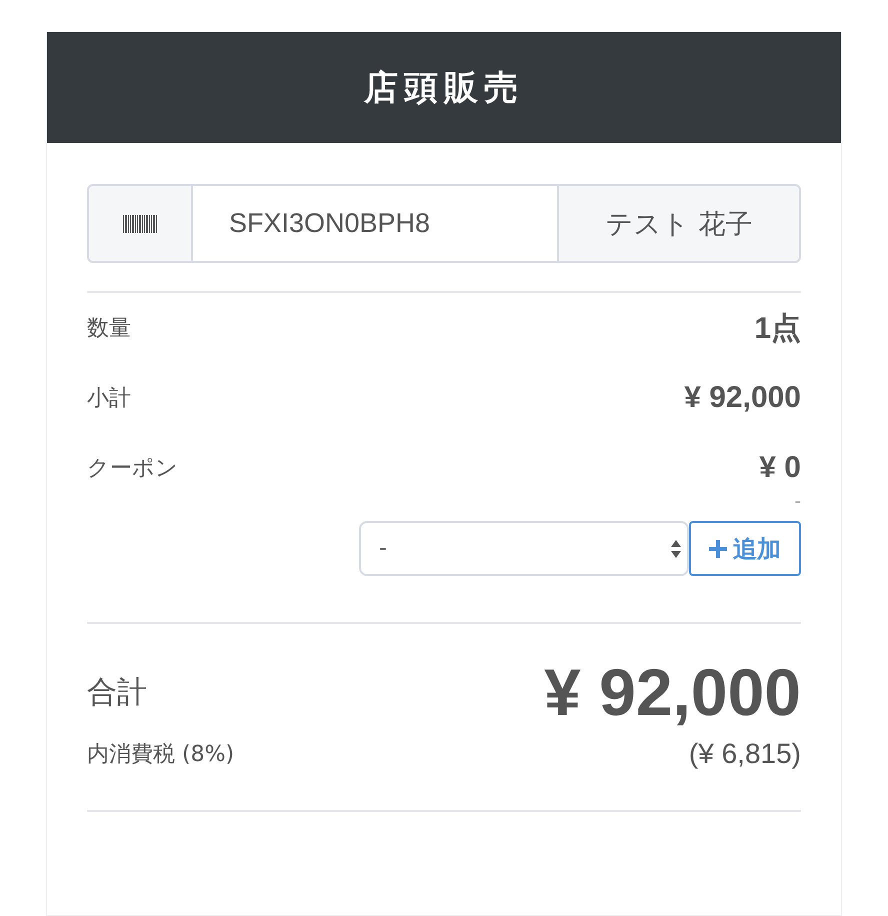  Describe the element at coordinates (140, 223) in the screenshot. I see `barcode-icon` at that location.